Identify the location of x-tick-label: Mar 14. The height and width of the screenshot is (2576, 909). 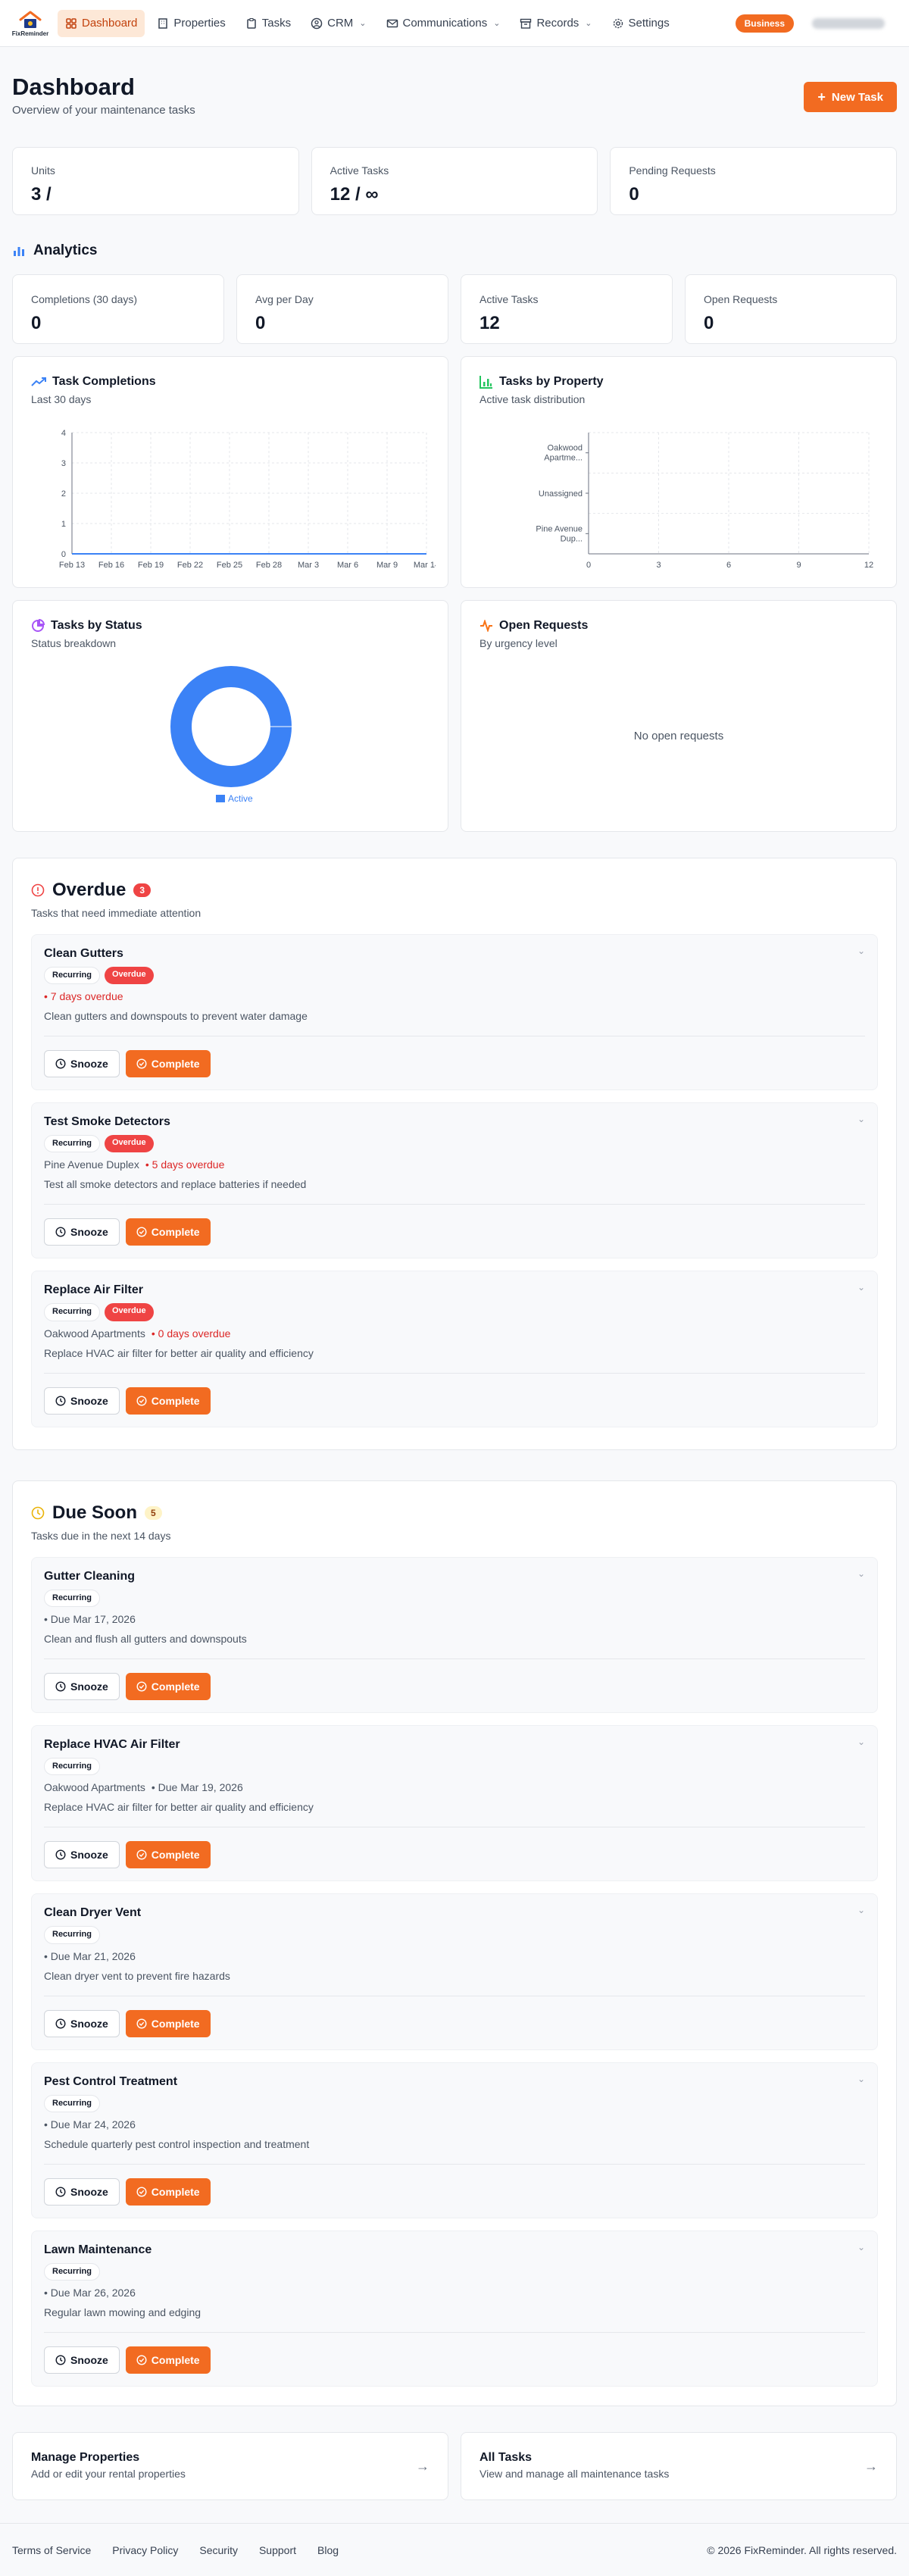
(425, 565).